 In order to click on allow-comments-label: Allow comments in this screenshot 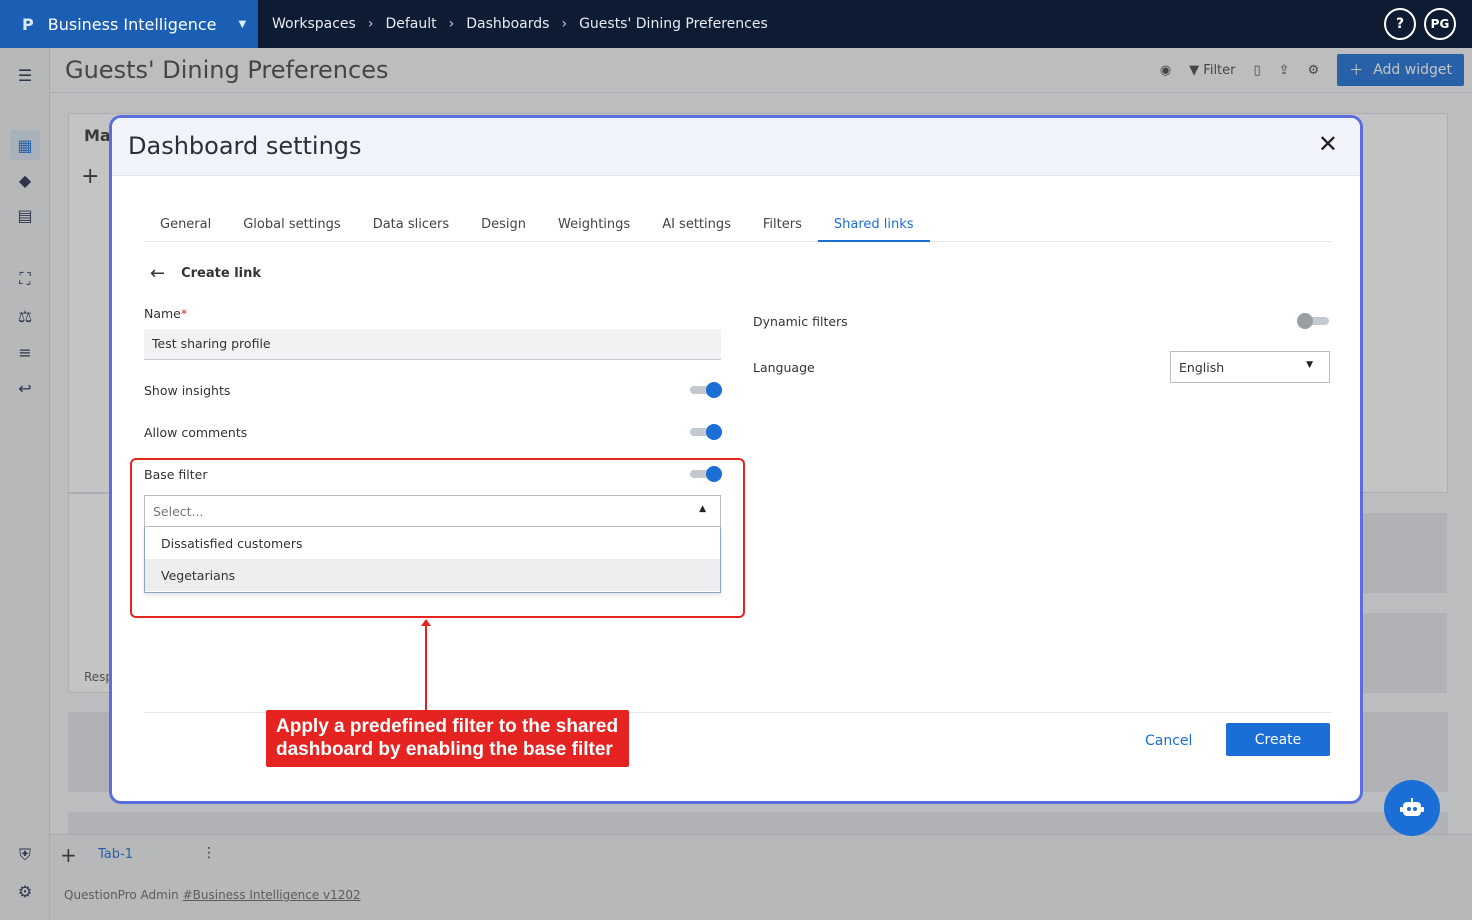, I will do `click(196, 432)`.